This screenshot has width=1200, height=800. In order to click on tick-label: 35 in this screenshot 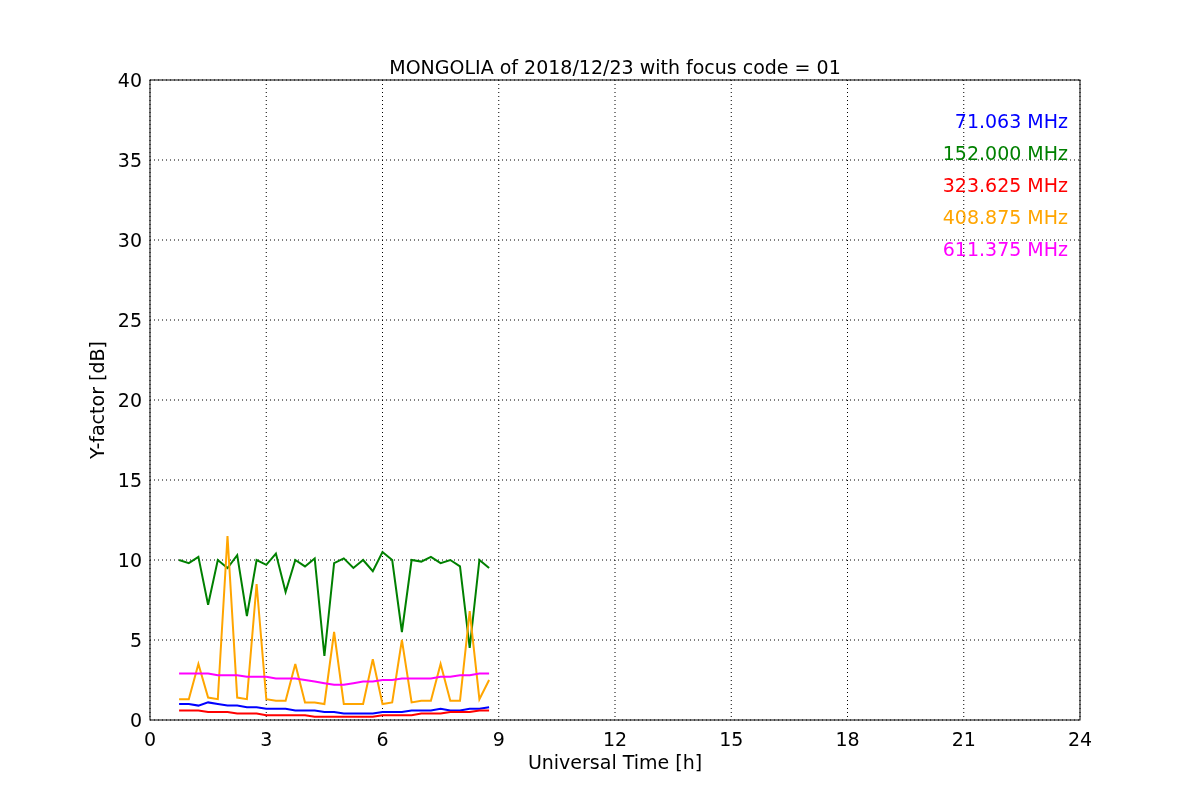, I will do `click(129, 160)`.